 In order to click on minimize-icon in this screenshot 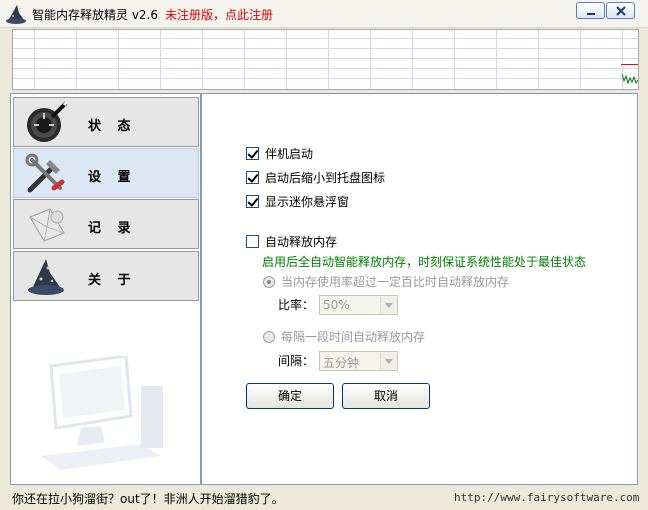, I will do `click(590, 13)`.